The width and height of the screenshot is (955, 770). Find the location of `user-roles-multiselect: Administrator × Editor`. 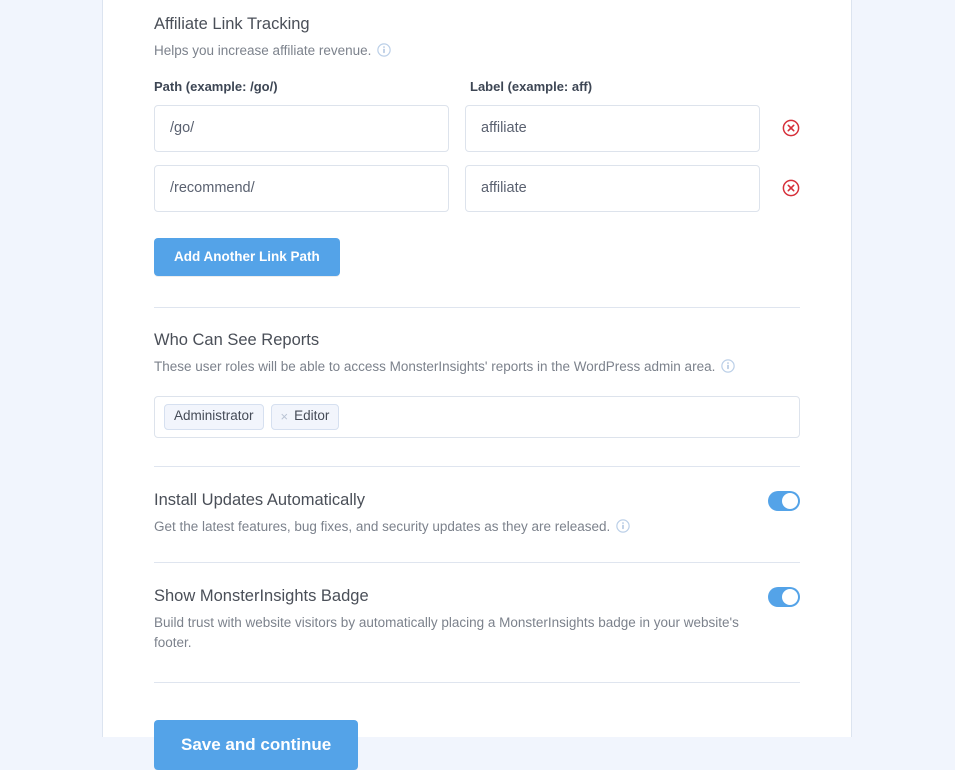

user-roles-multiselect: Administrator × Editor is located at coordinates (477, 416).